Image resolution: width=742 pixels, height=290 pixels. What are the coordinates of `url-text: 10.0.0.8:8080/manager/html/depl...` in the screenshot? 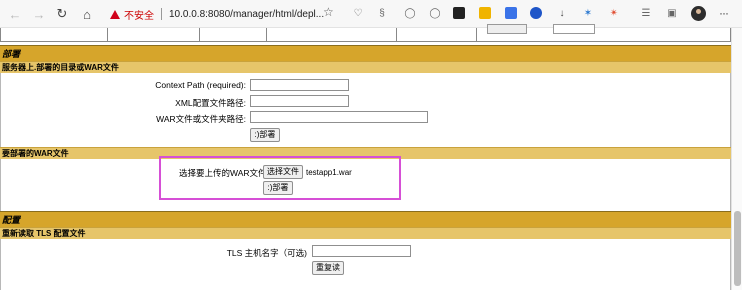 It's located at (246, 14).